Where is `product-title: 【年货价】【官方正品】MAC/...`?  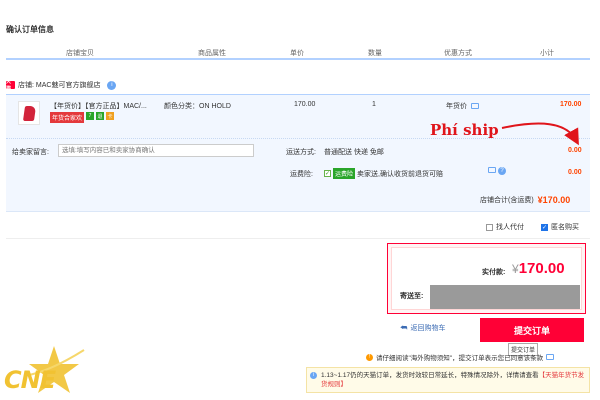
product-title: 【年货价】【官方正品】MAC/... is located at coordinates (98, 106).